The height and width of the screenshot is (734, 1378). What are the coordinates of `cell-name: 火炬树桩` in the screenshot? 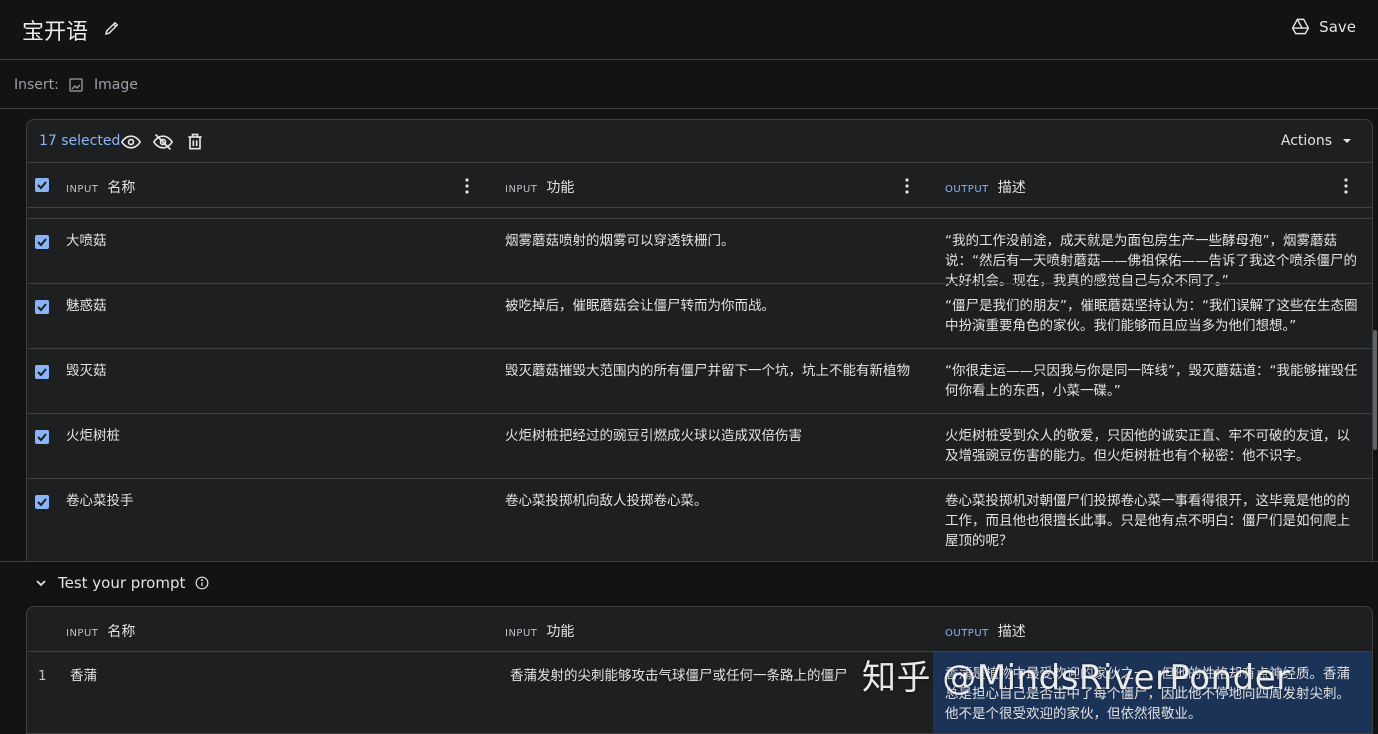 It's located at (93, 436).